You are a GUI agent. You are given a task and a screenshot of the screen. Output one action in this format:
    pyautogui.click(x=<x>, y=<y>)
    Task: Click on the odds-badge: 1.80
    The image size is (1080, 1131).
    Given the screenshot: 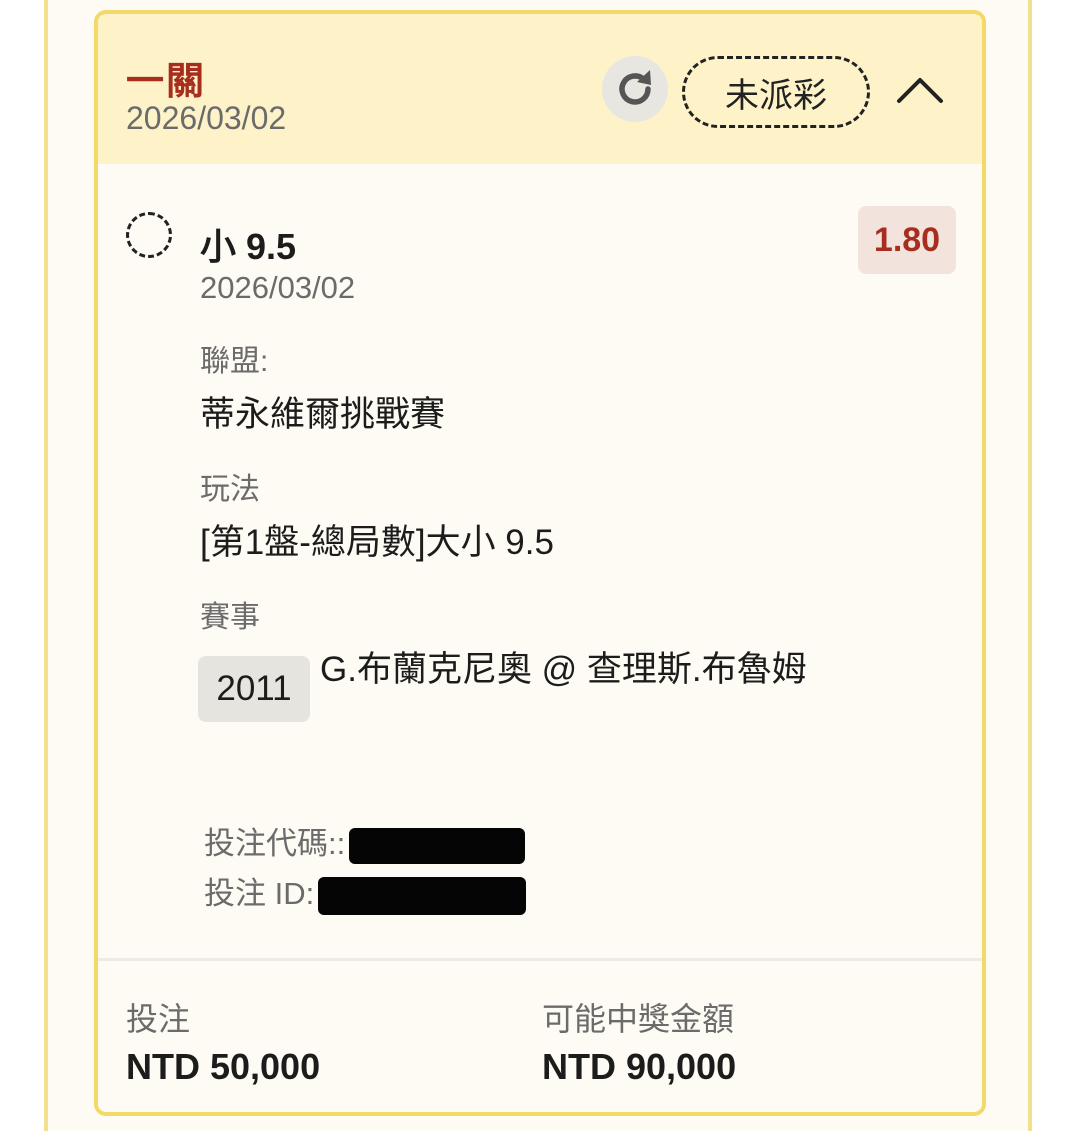 What is the action you would take?
    pyautogui.click(x=907, y=240)
    